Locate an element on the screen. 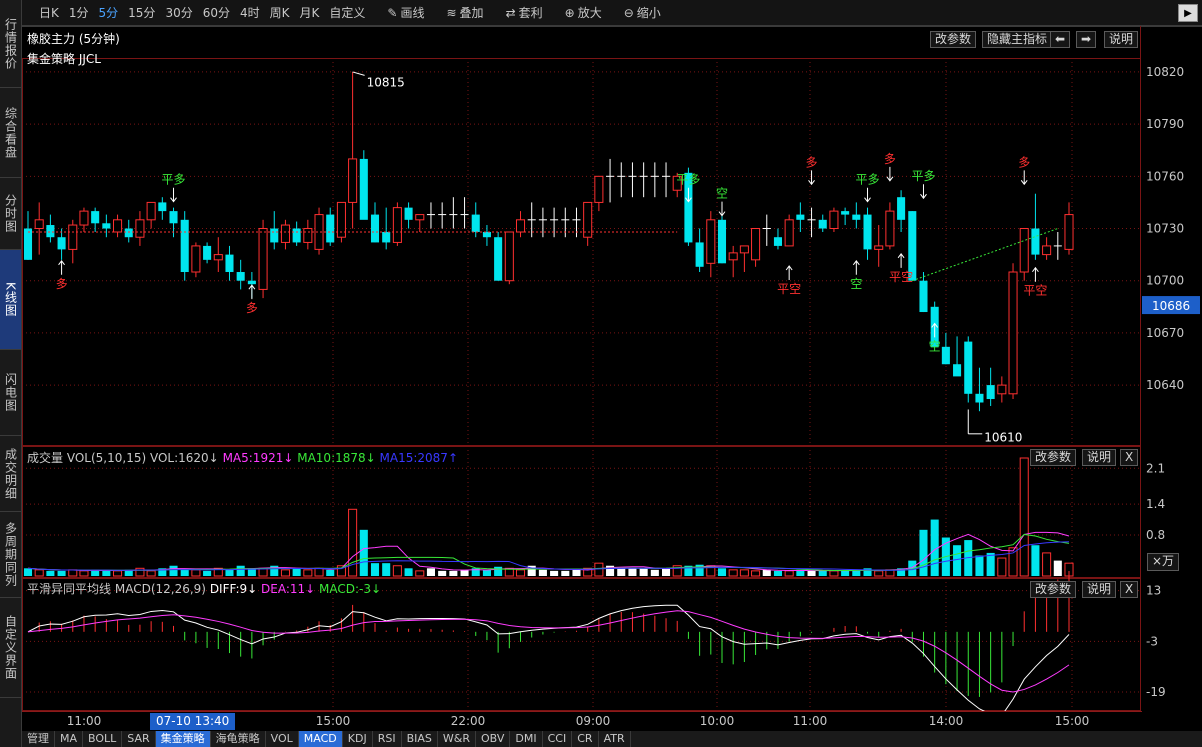 This screenshot has height=747, width=1202. period-4: 30分 is located at coordinates (178, 13).